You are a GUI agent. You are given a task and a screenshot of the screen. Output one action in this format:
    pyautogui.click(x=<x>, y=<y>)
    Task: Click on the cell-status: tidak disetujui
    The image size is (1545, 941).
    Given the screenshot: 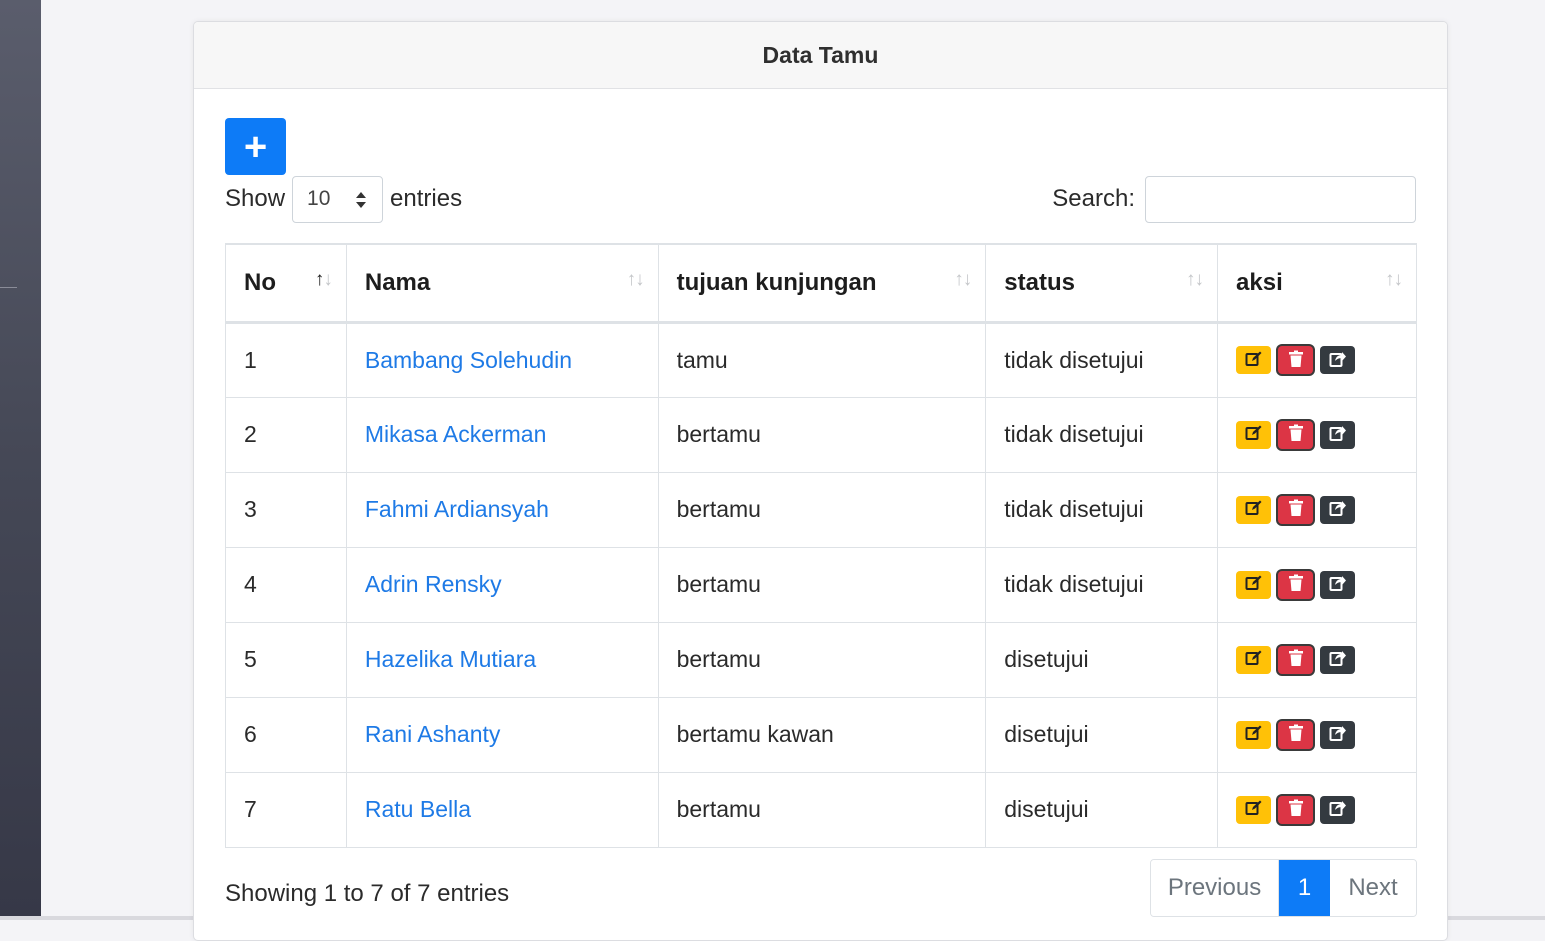 What is the action you would take?
    pyautogui.click(x=1102, y=434)
    